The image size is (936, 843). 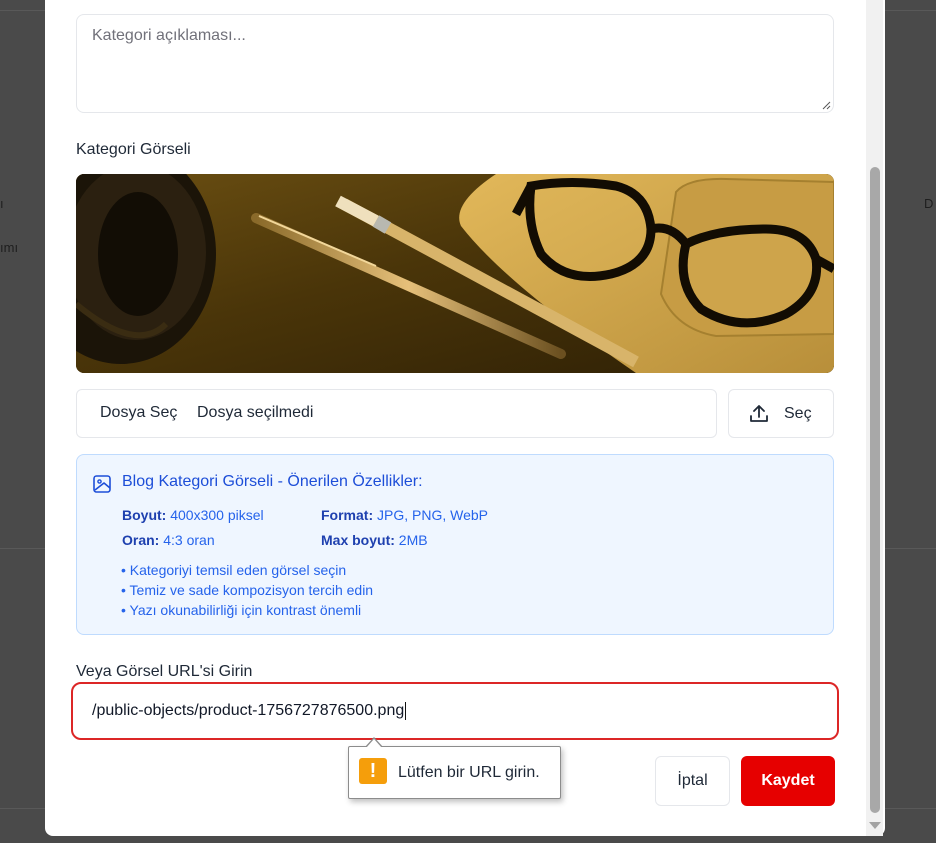 What do you see at coordinates (798, 413) in the screenshot?
I see `select-image-label: Seç` at bounding box center [798, 413].